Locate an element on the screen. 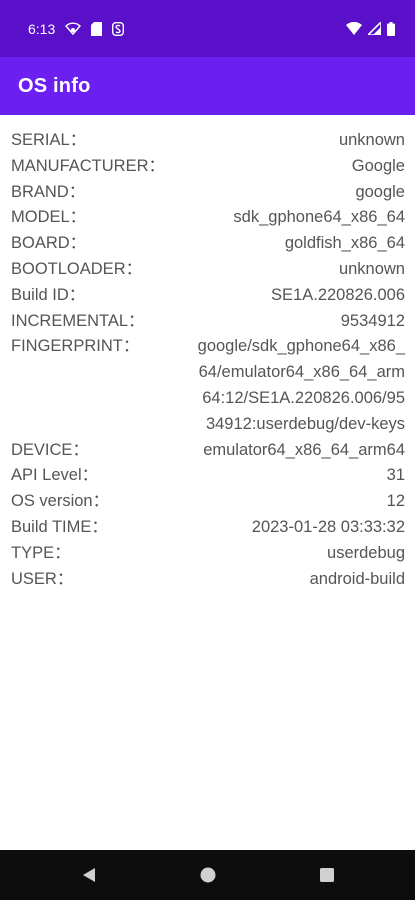 The image size is (415, 900). info-value: goldfish_x86_64 is located at coordinates (344, 243).